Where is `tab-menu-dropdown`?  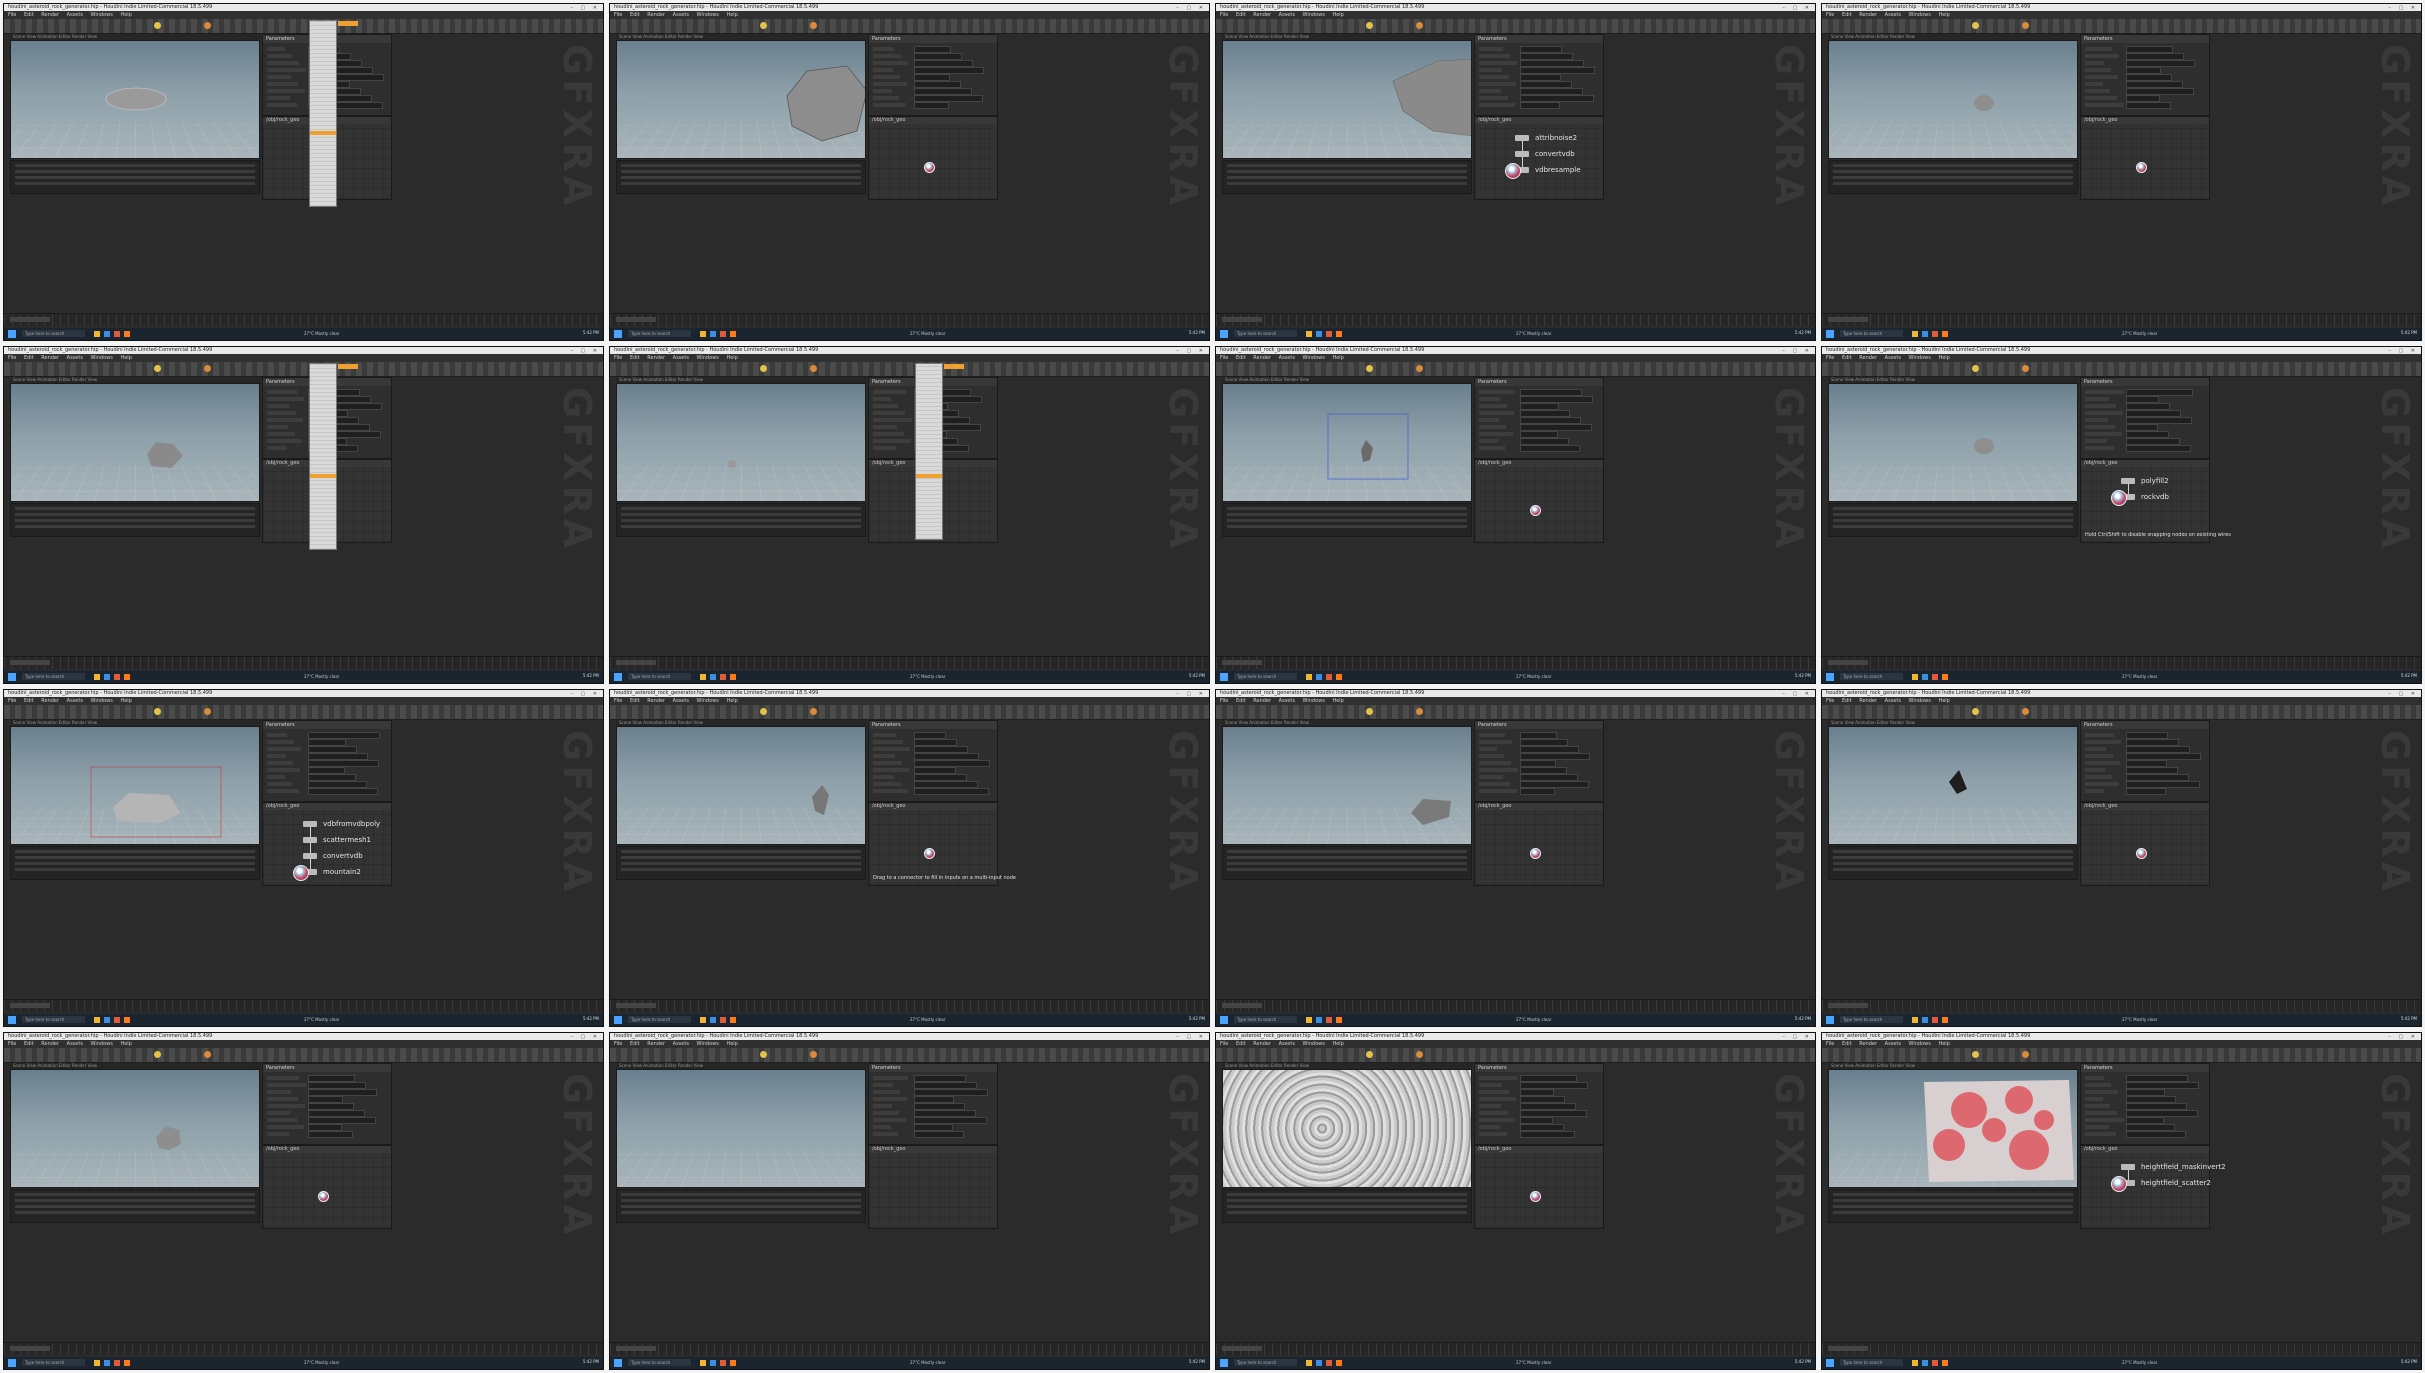
tab-menu-dropdown is located at coordinates (323, 113).